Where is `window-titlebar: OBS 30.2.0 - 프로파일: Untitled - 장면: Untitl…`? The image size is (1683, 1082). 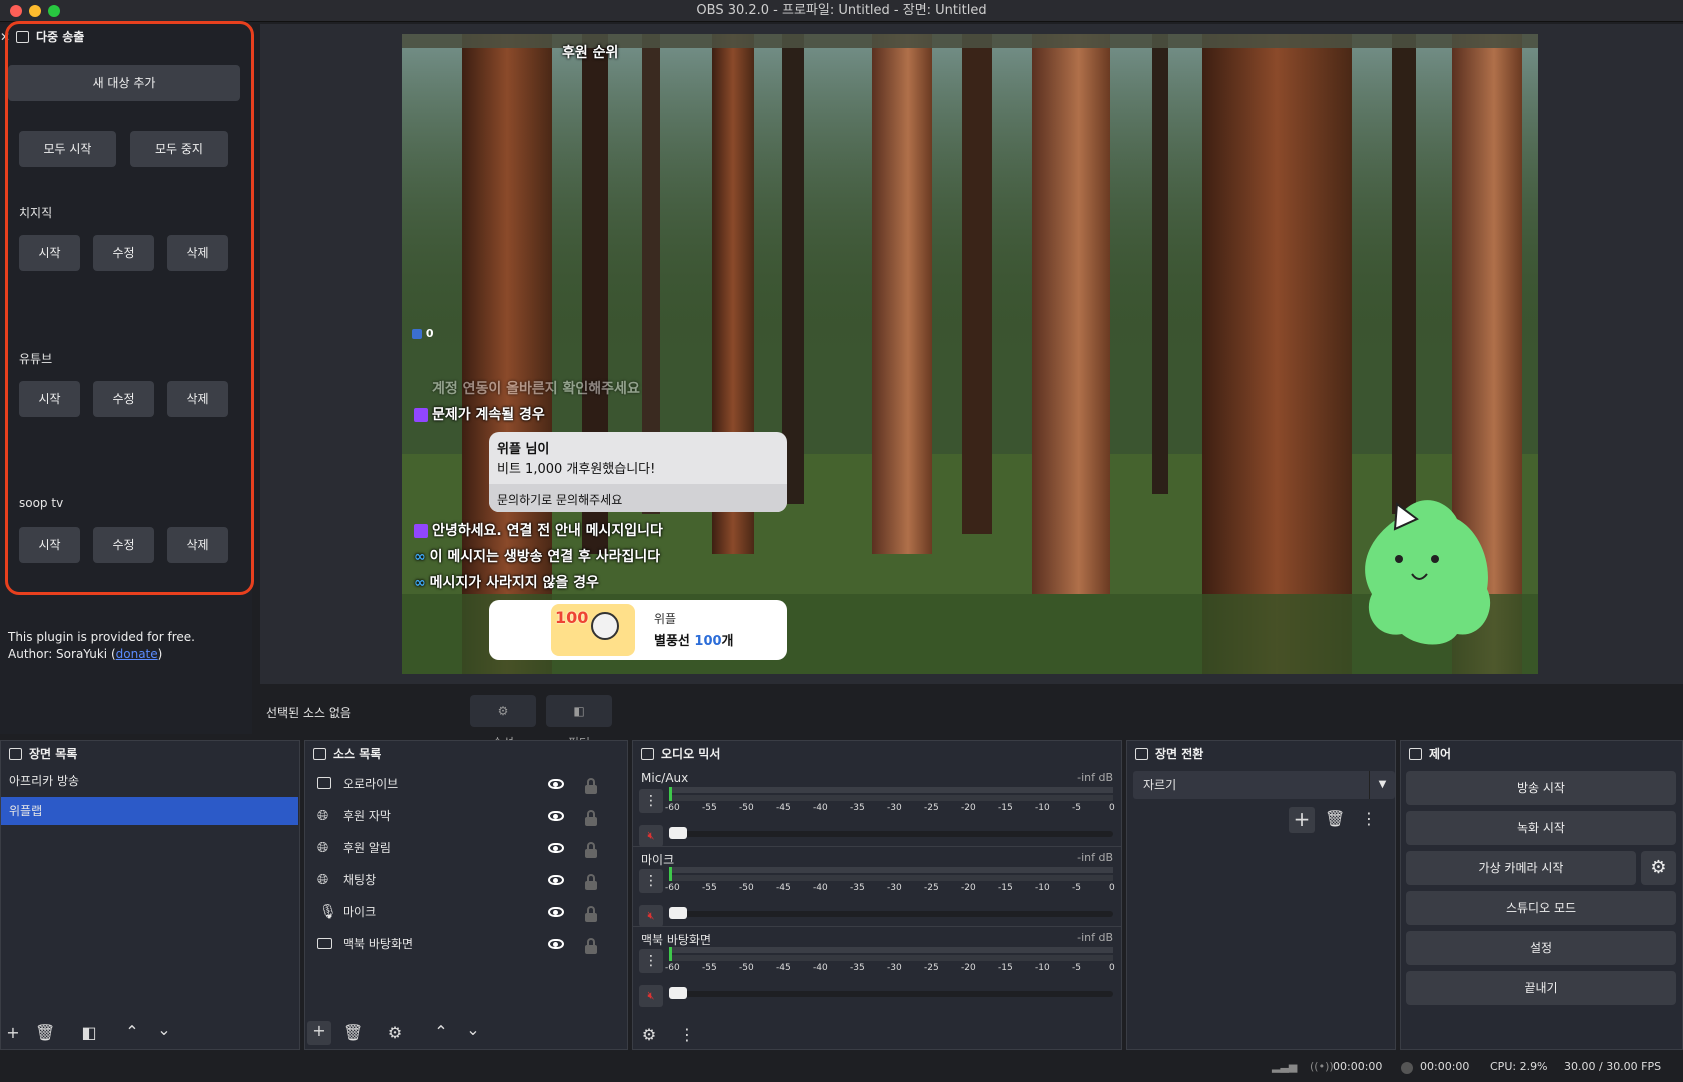 window-titlebar: OBS 30.2.0 - 프로파일: Untitled - 장면: Untitl… is located at coordinates (841, 11).